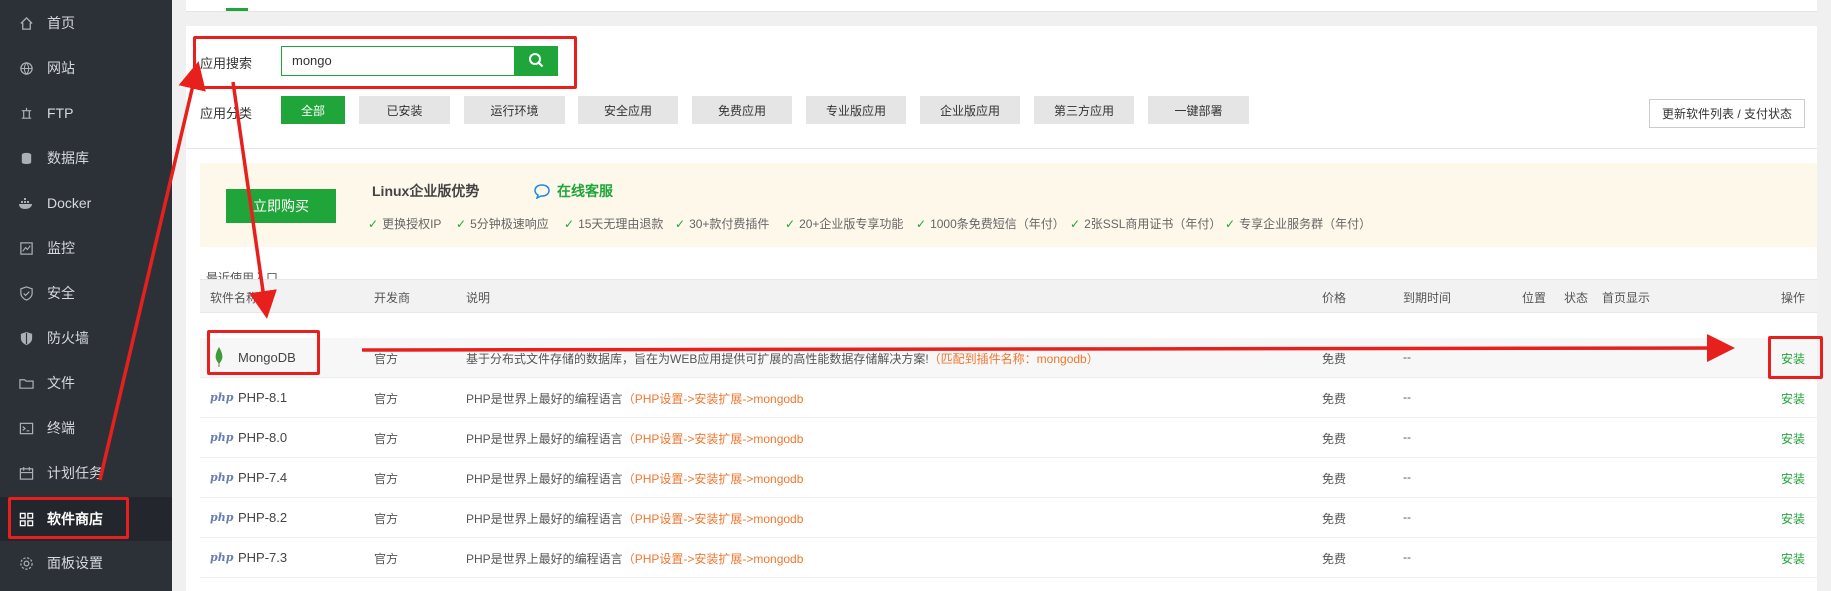  What do you see at coordinates (86, 23) in the screenshot?
I see `sidebar-item-home: 首页` at bounding box center [86, 23].